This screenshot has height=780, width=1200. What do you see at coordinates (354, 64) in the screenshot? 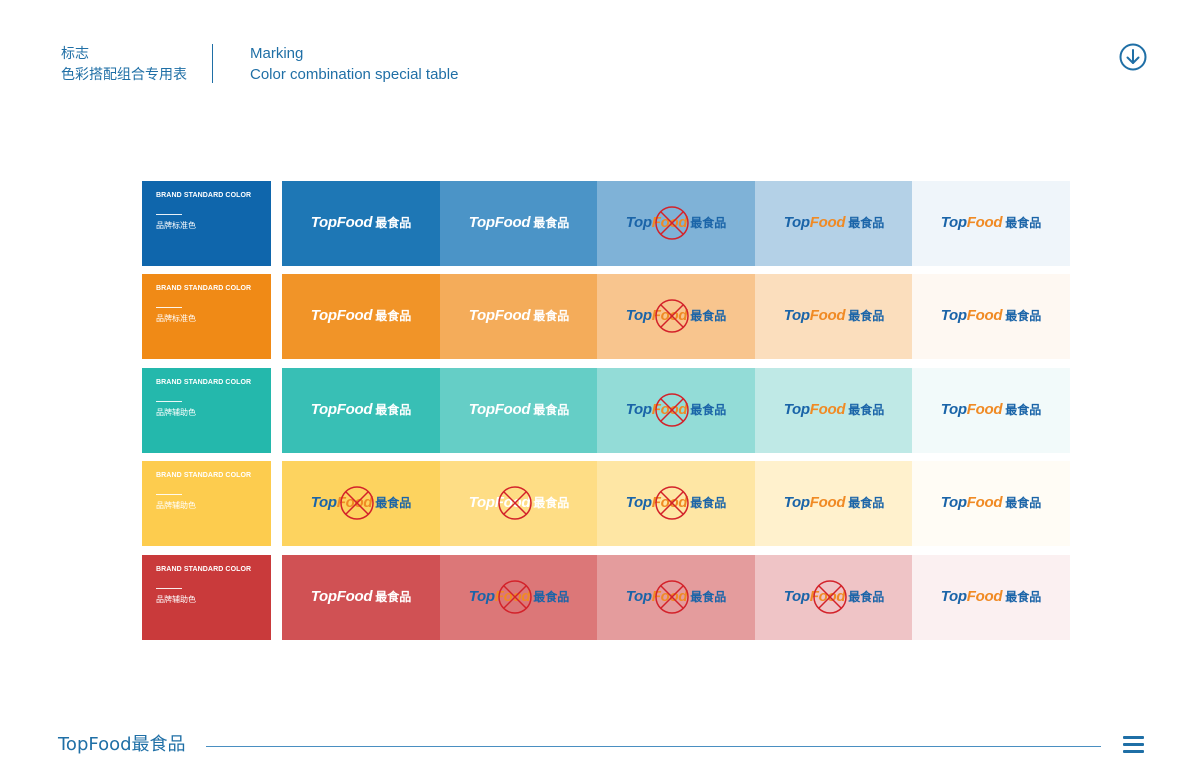
I see `header-en-title: Marking Color combination special table` at bounding box center [354, 64].